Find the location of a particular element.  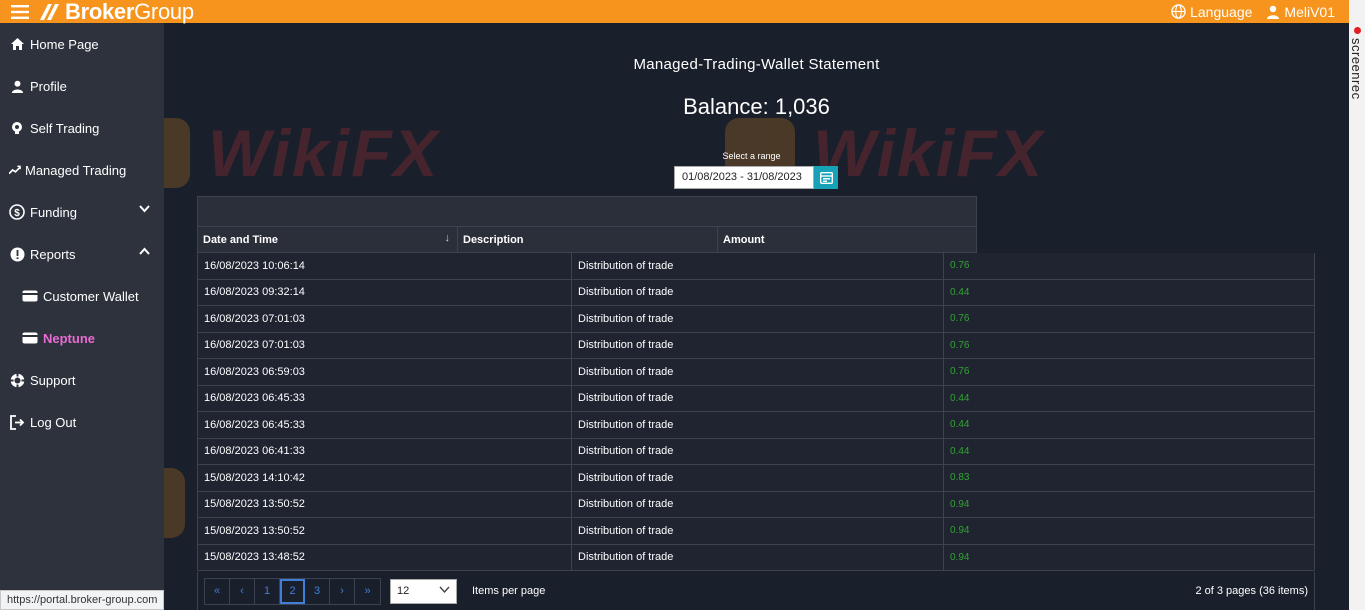

sidebar-item-managed-trading: Managed Trading is located at coordinates (82, 170).